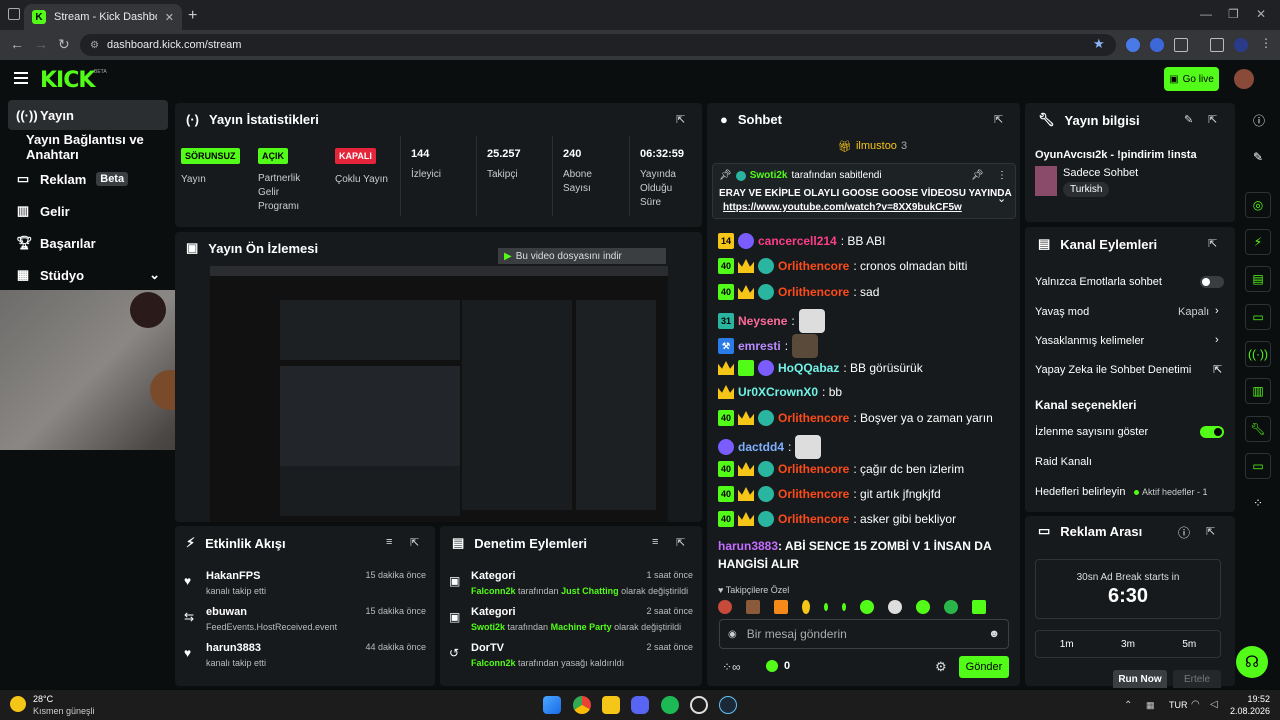  I want to click on url-bar: ⚙ dashboard.kick.com/stream, so click(598, 45).